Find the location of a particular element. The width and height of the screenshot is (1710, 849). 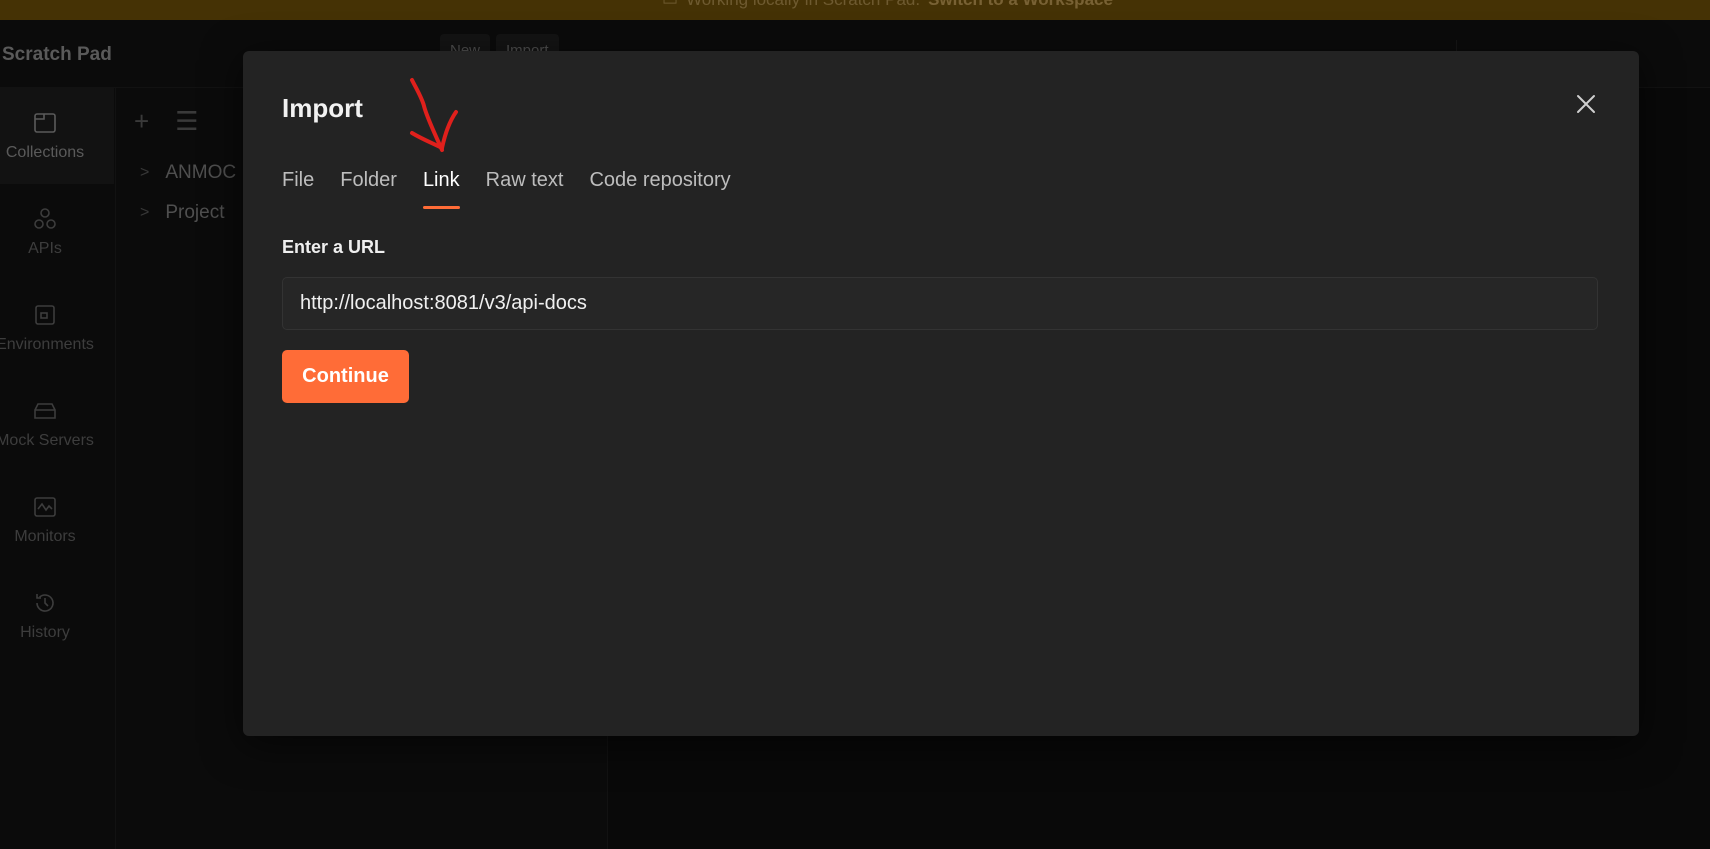

tab-raw-text: Raw text is located at coordinates (525, 189).